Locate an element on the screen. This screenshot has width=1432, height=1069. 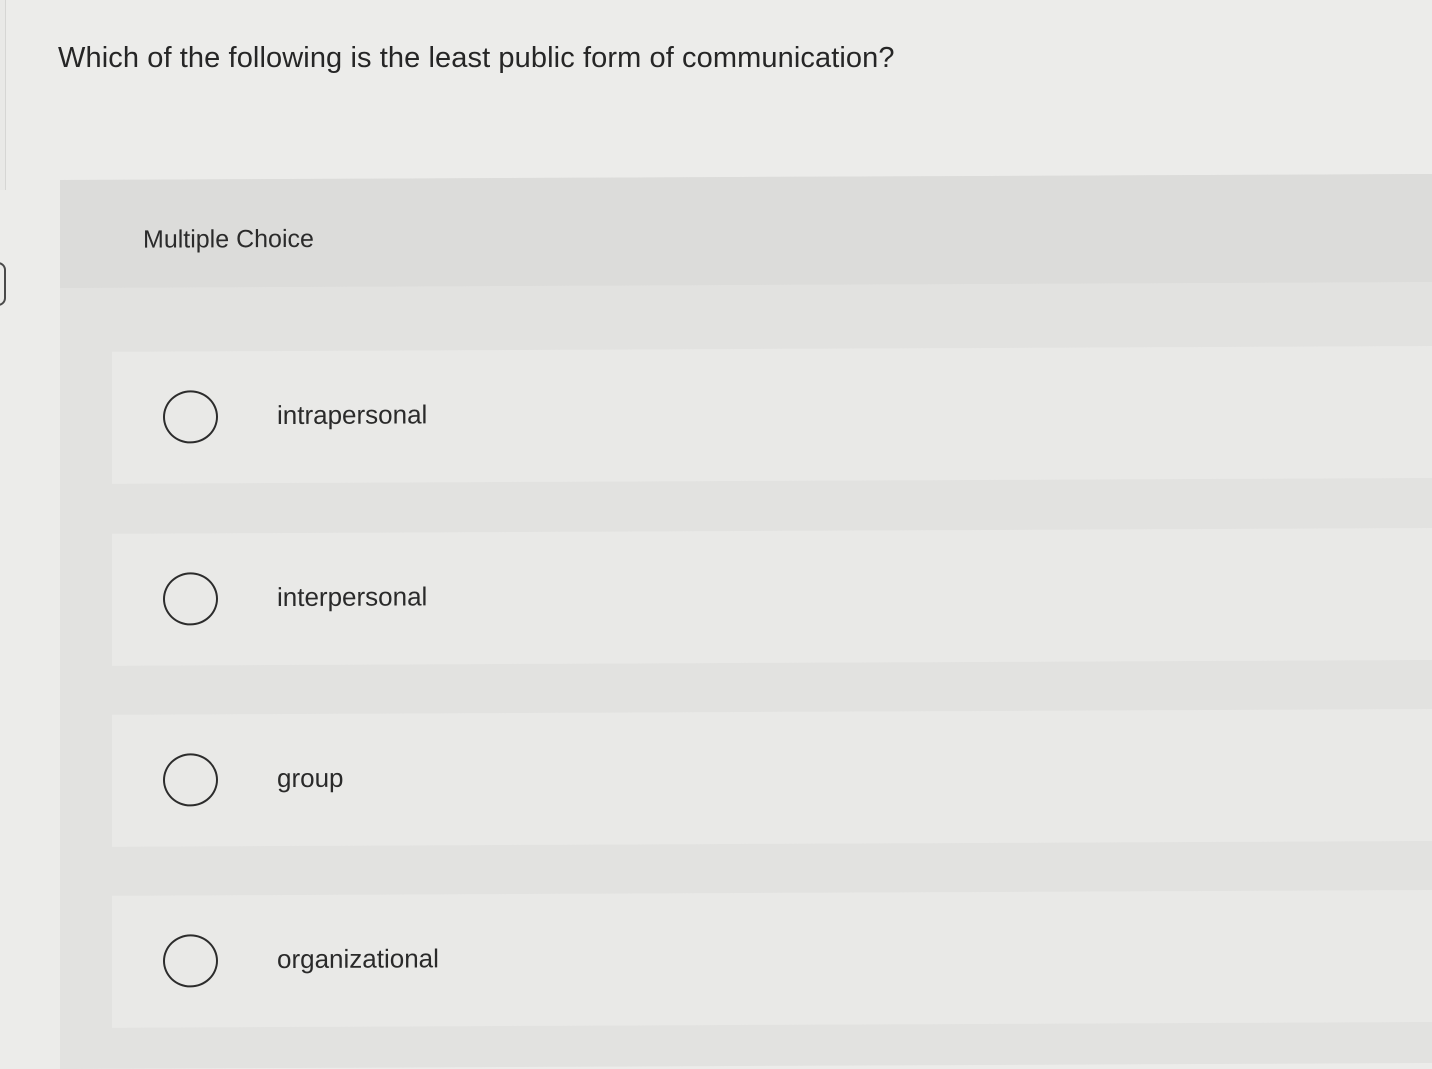
answer-option-intrapersonal: intrapersonal is located at coordinates (772, 415).